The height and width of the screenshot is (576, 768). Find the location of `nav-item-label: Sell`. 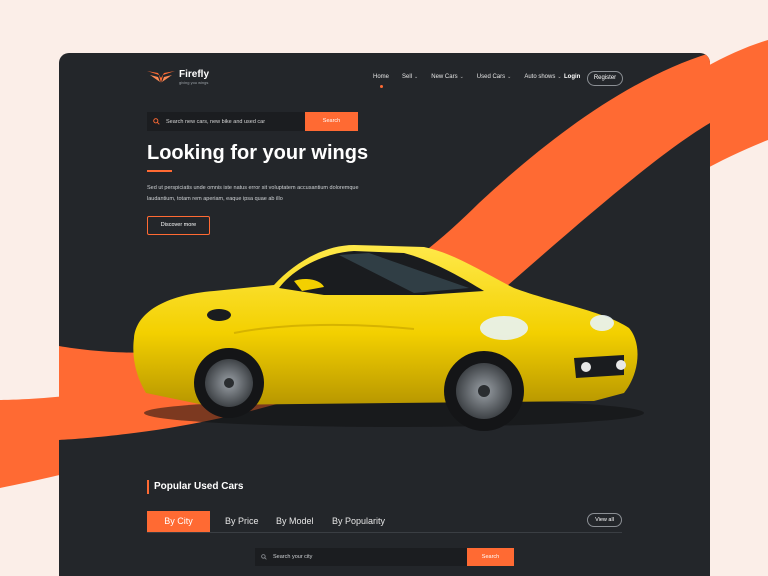

nav-item-label: Sell is located at coordinates (407, 77).